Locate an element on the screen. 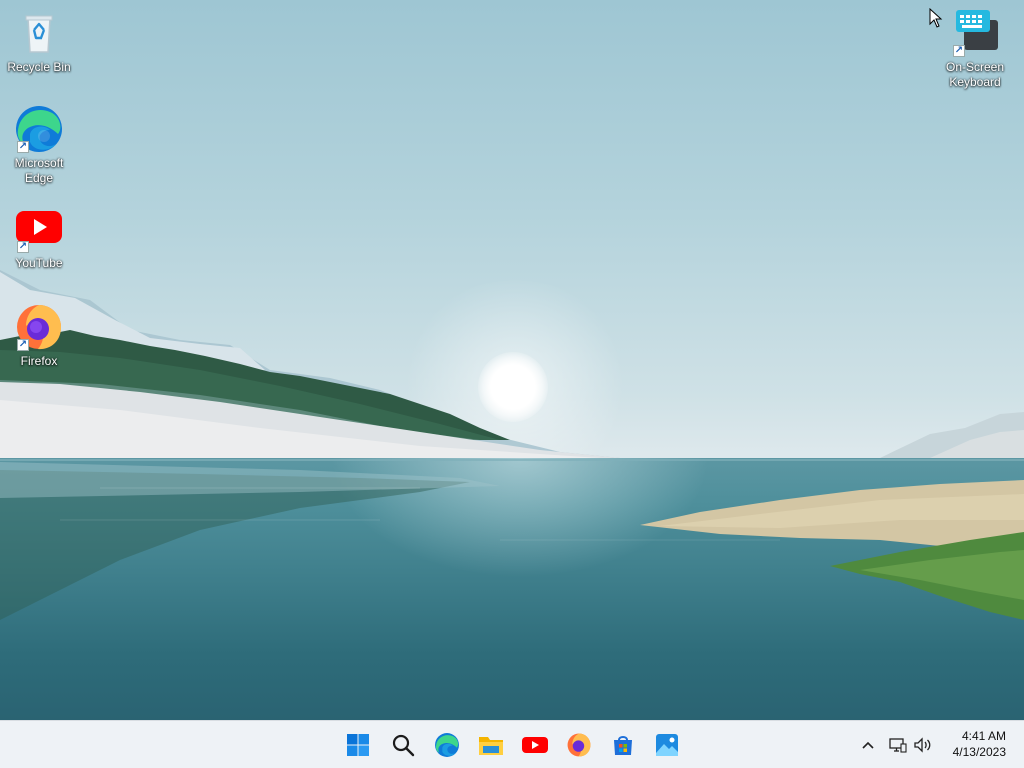 The height and width of the screenshot is (768, 1024). search-icon is located at coordinates (403, 745).